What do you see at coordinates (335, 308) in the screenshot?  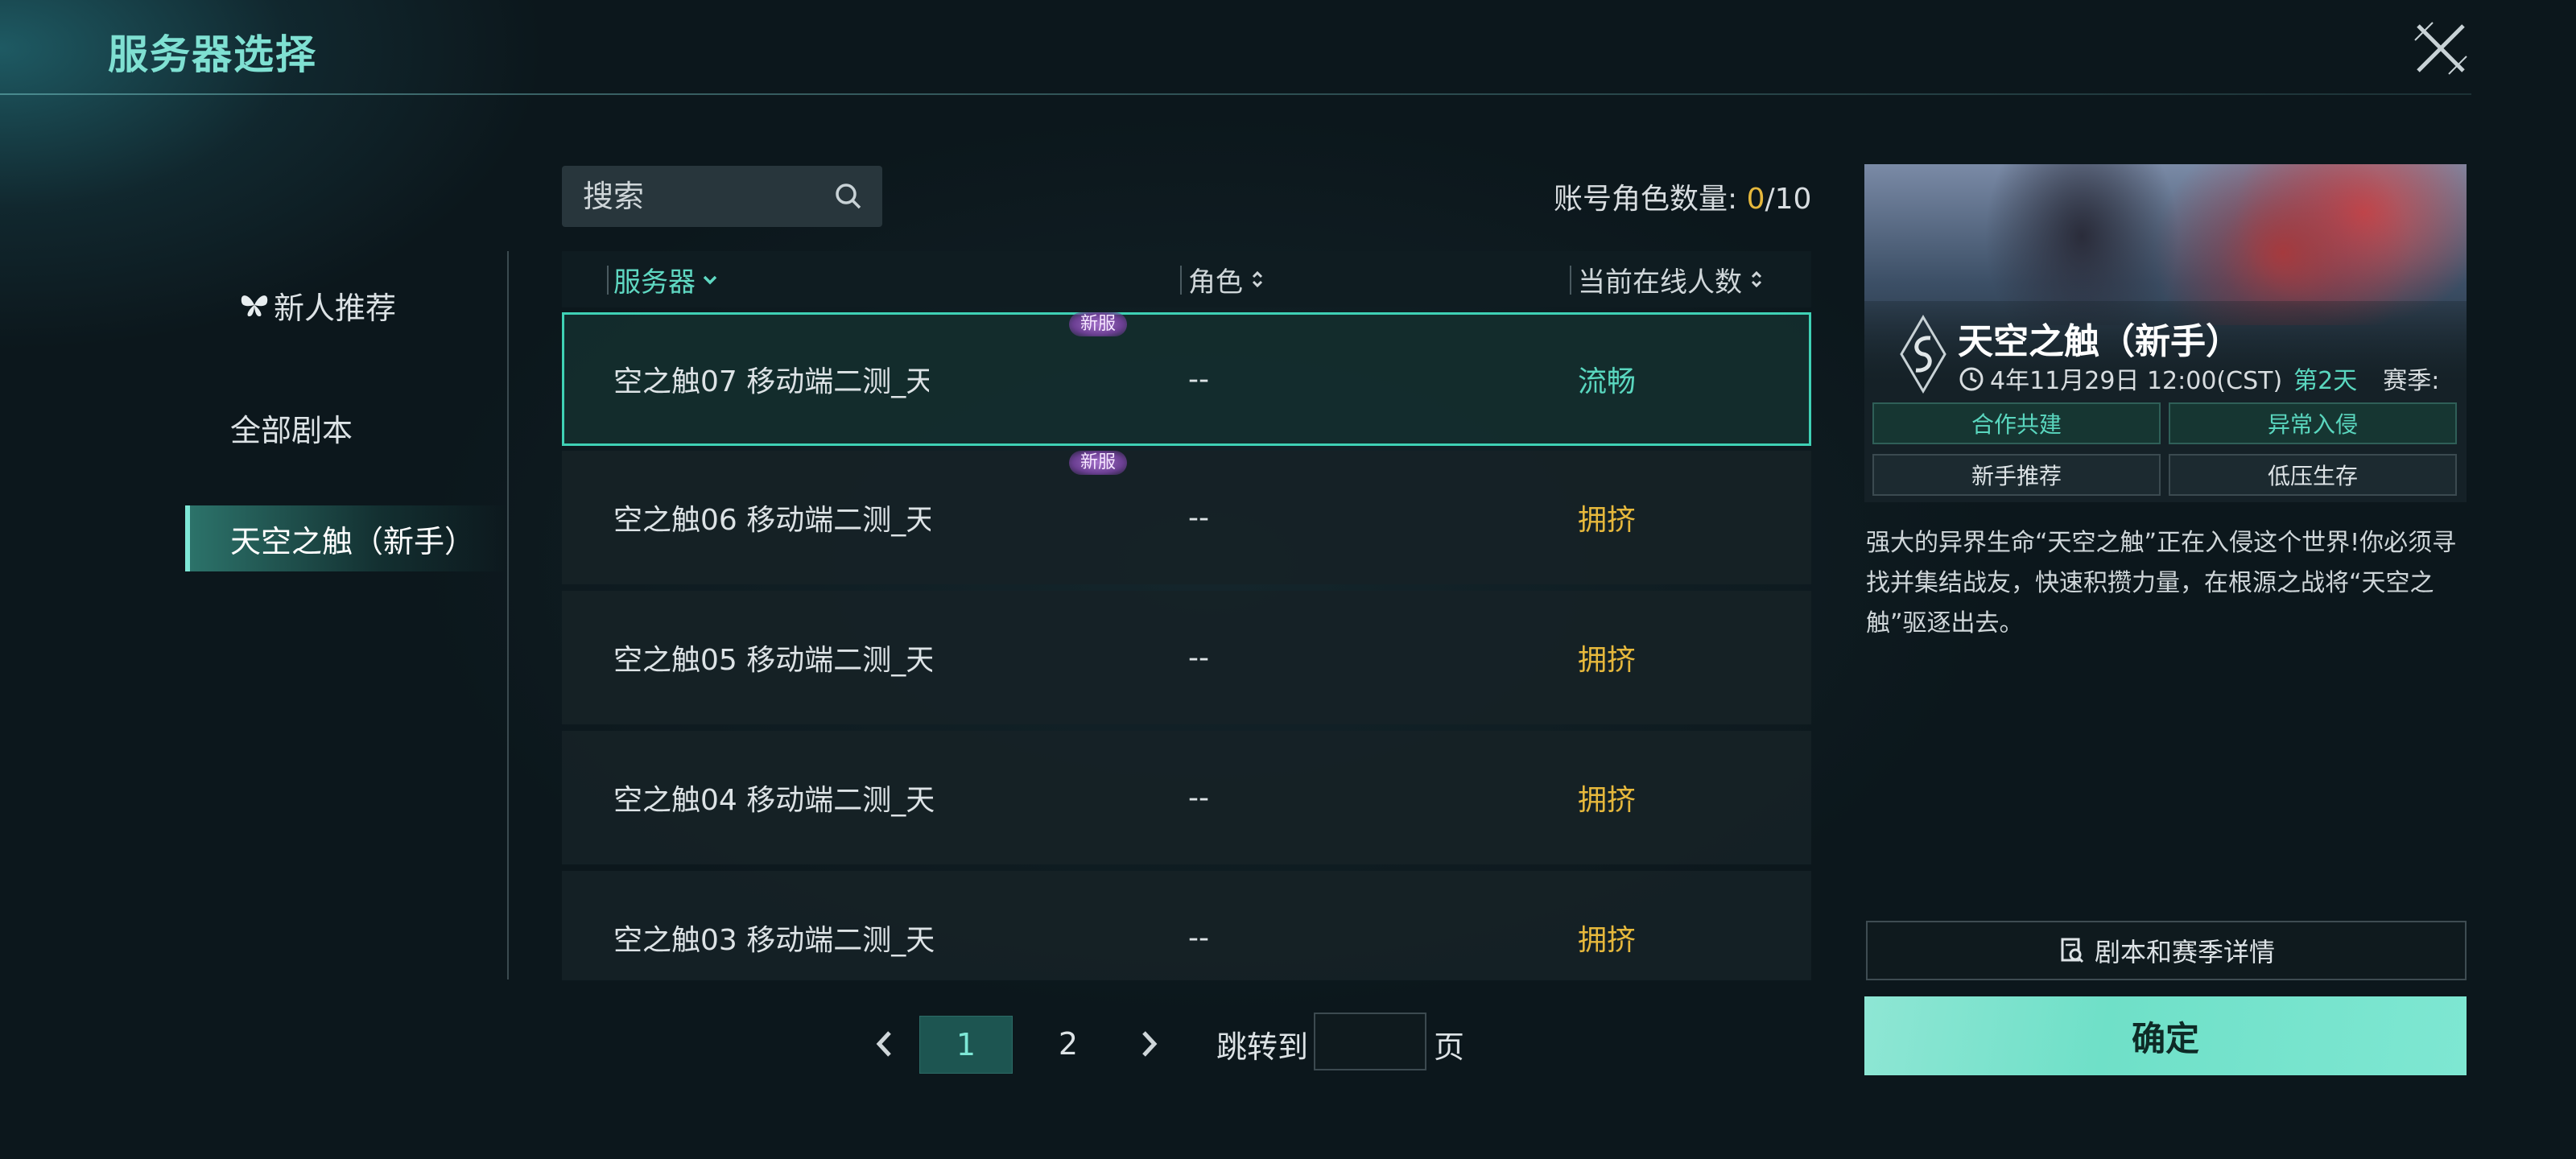 I see `sidebar-item-label: 新人推荐` at bounding box center [335, 308].